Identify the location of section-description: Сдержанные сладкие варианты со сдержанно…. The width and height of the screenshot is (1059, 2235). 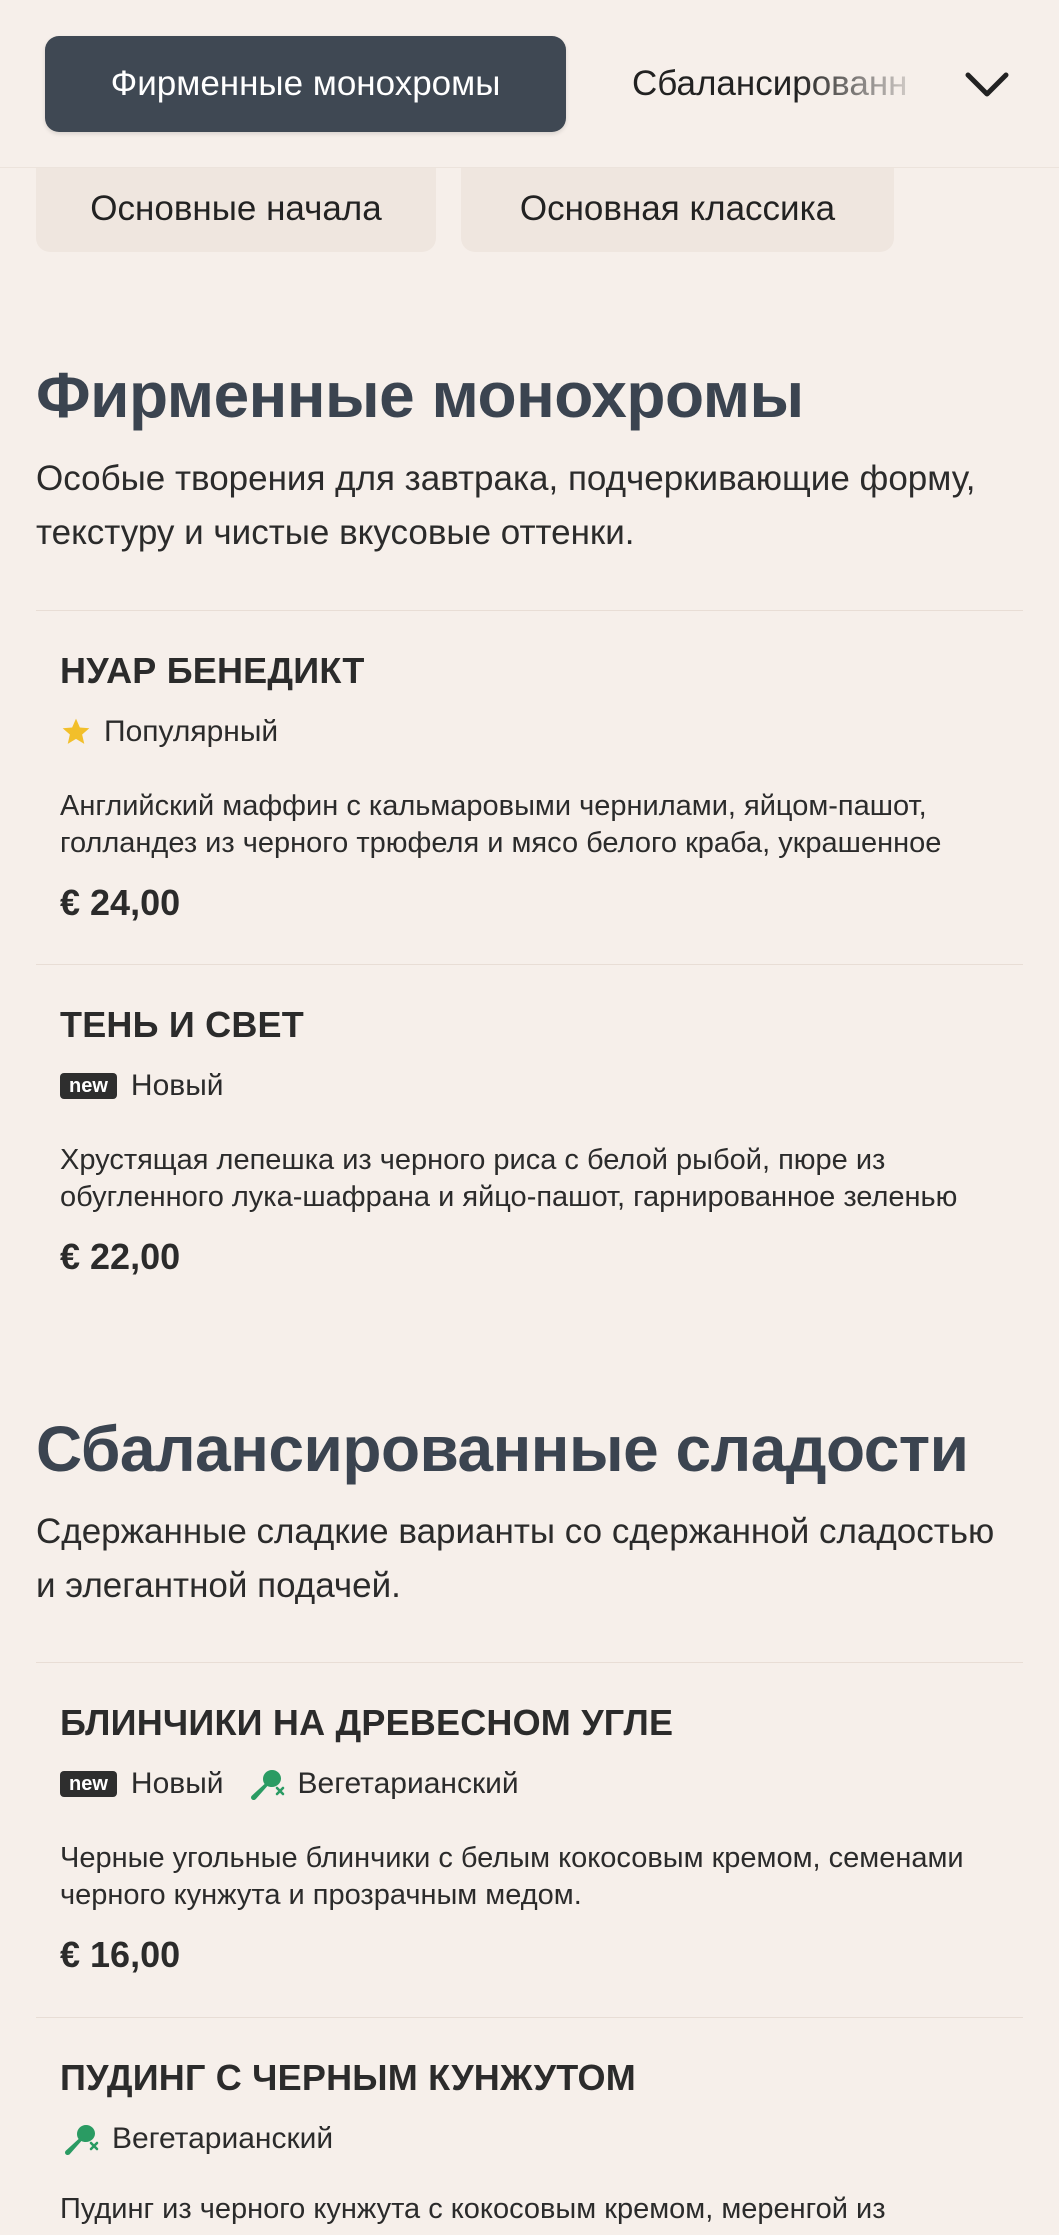
(515, 1558).